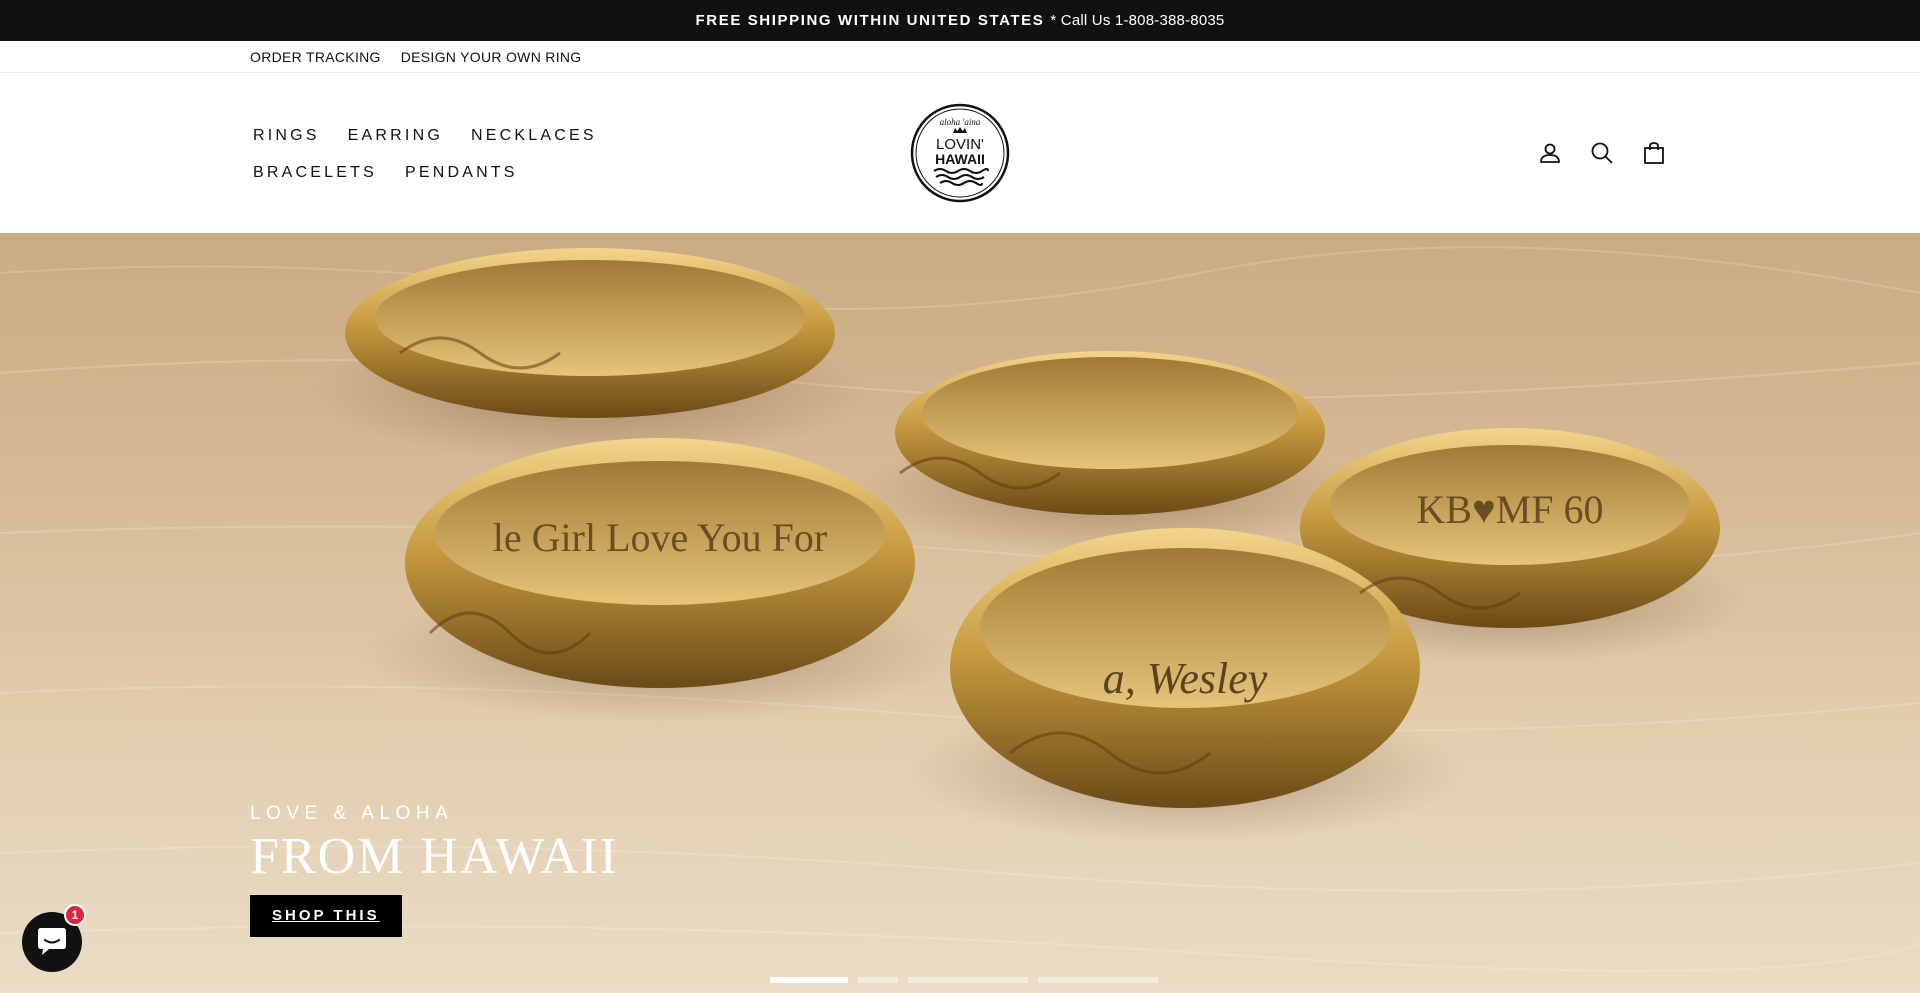 This screenshot has width=1920, height=993. I want to click on design-your-own-ring-link: DESIGN YOUR OWN RING, so click(491, 57).